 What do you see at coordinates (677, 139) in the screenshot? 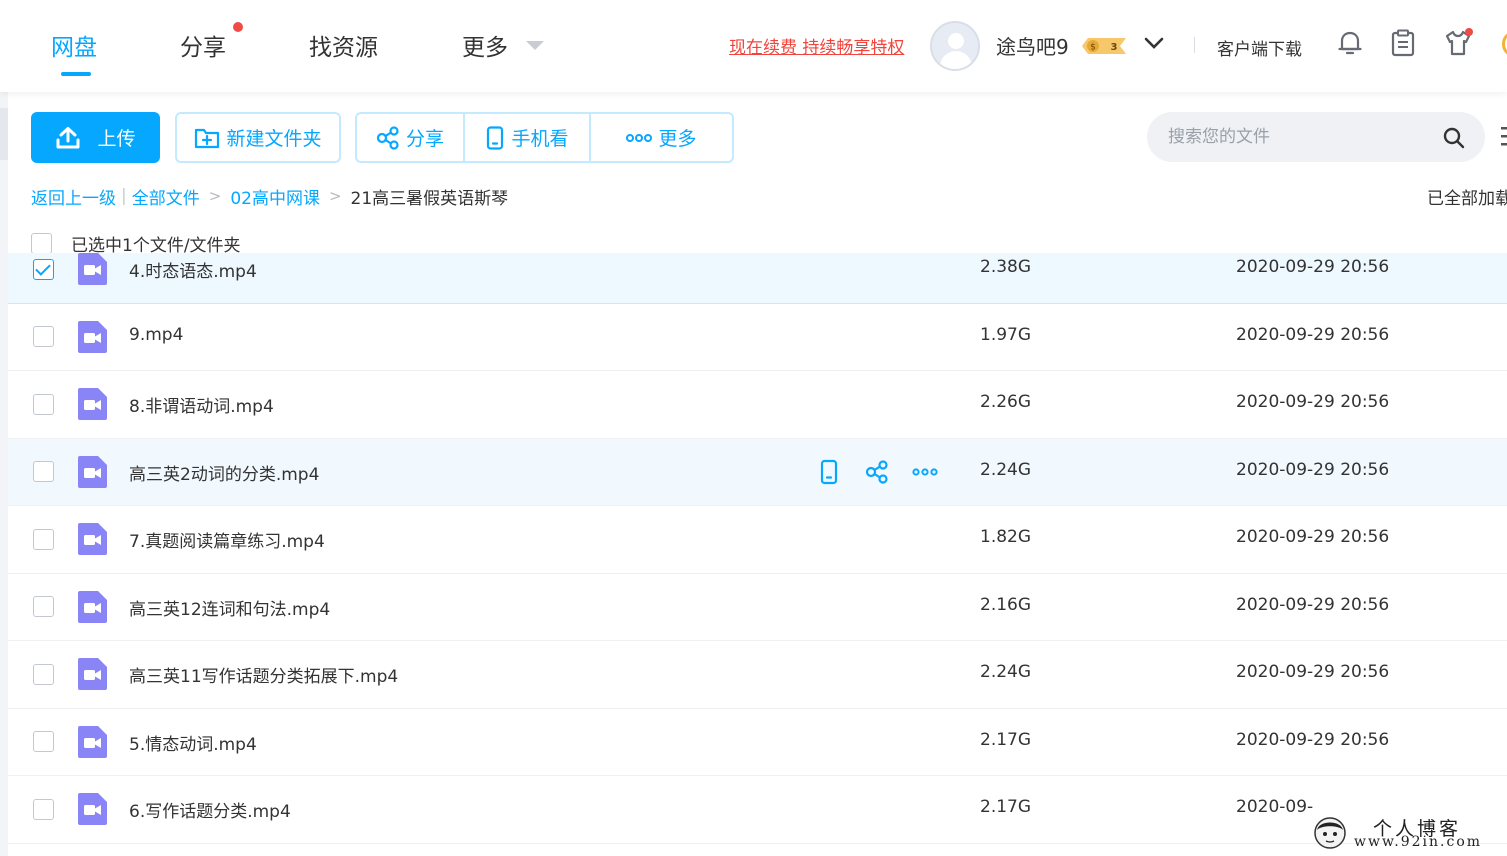
I see `more-label: 更多` at bounding box center [677, 139].